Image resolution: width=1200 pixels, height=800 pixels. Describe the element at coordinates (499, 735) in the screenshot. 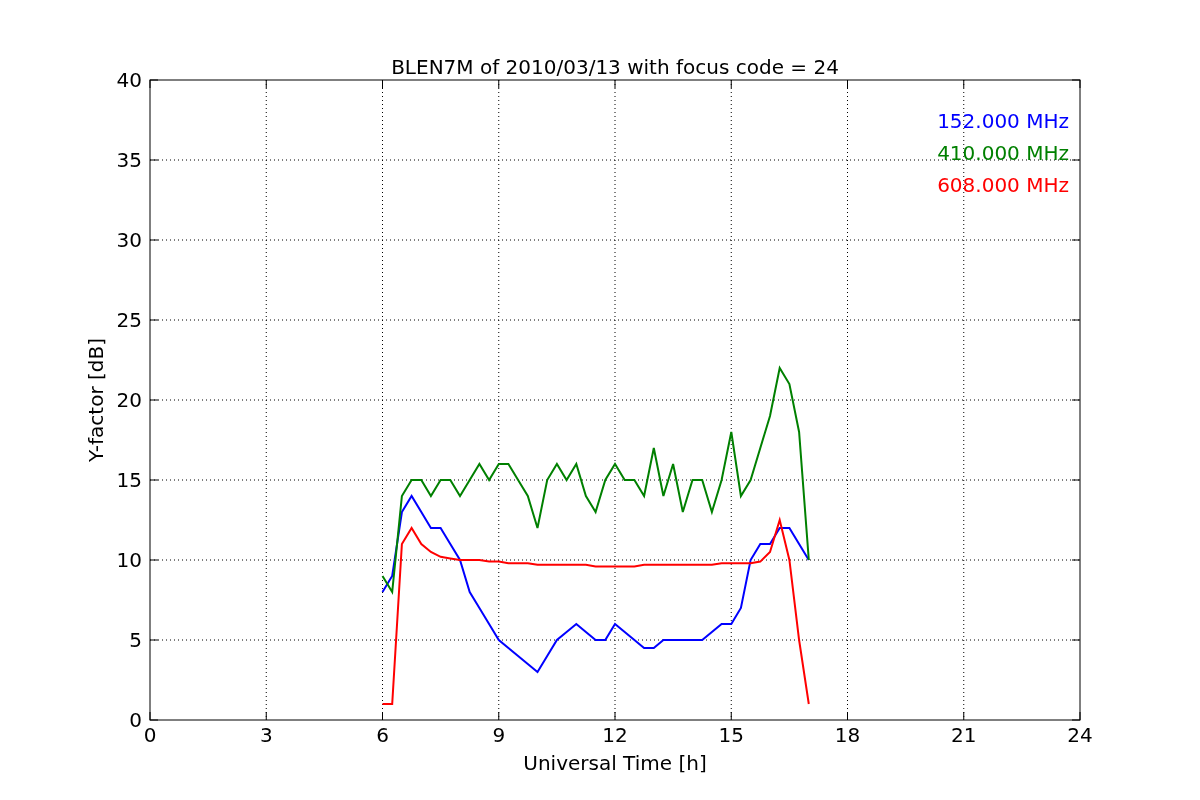

I see `tick-label: 9` at that location.